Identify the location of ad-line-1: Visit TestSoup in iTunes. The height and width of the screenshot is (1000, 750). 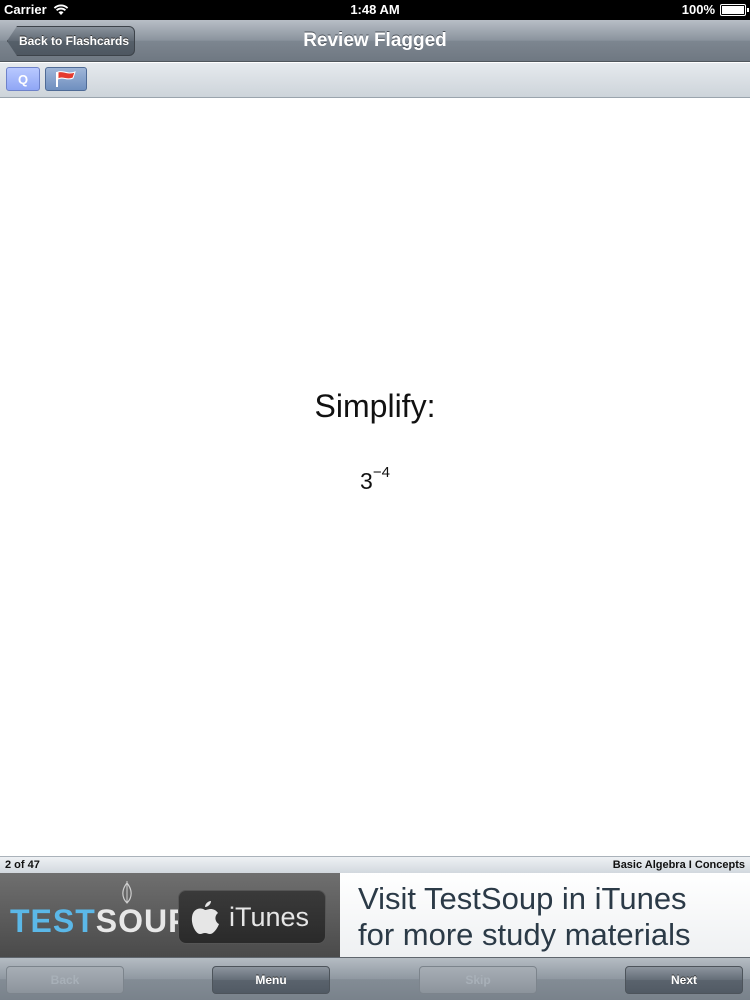
(522, 898).